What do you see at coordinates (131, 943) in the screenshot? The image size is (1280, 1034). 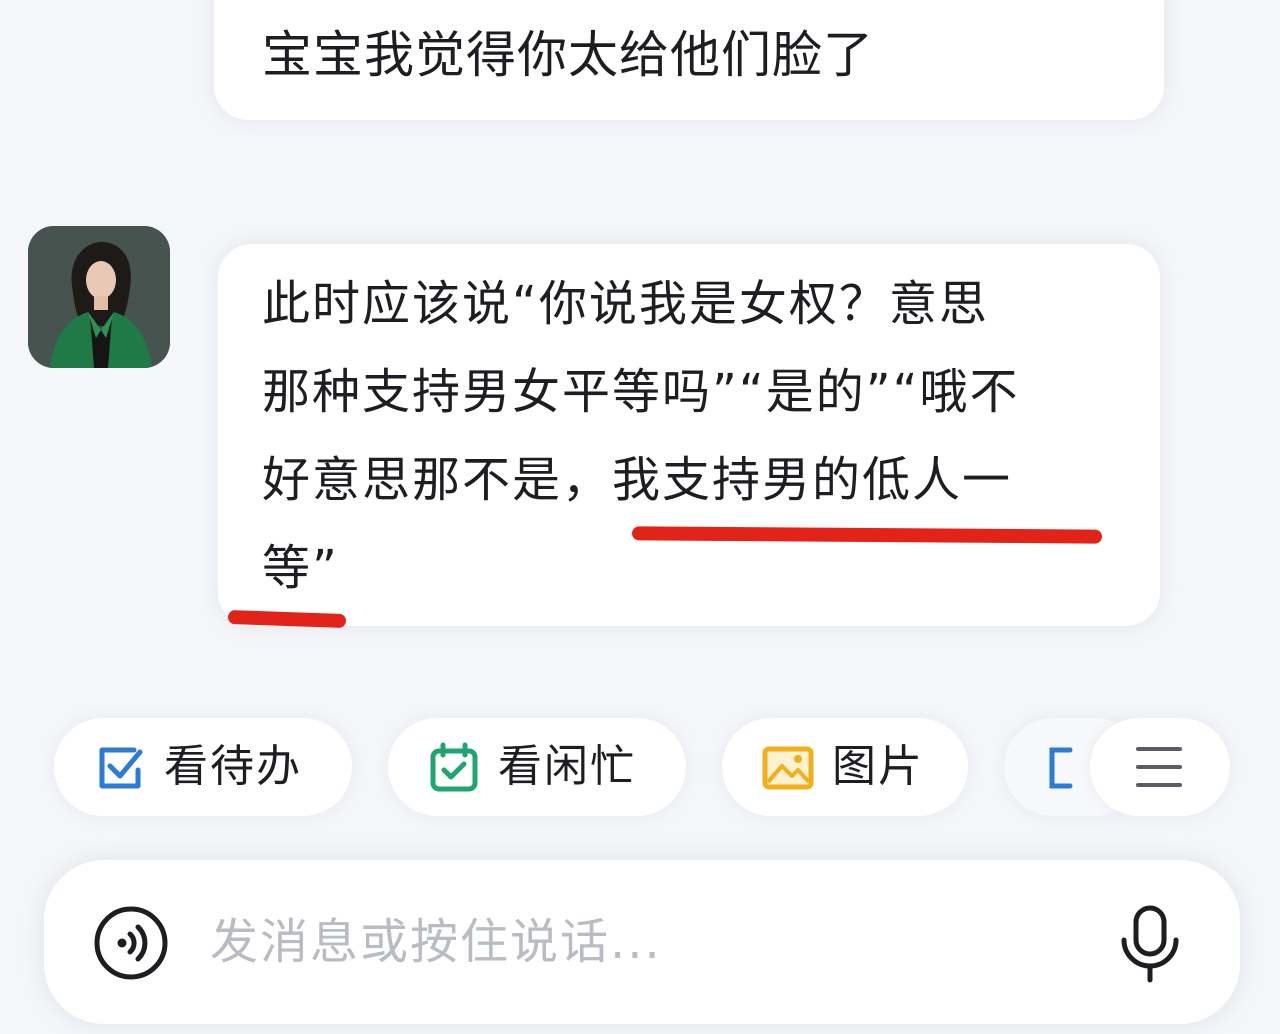 I see `voice-mode-icon` at bounding box center [131, 943].